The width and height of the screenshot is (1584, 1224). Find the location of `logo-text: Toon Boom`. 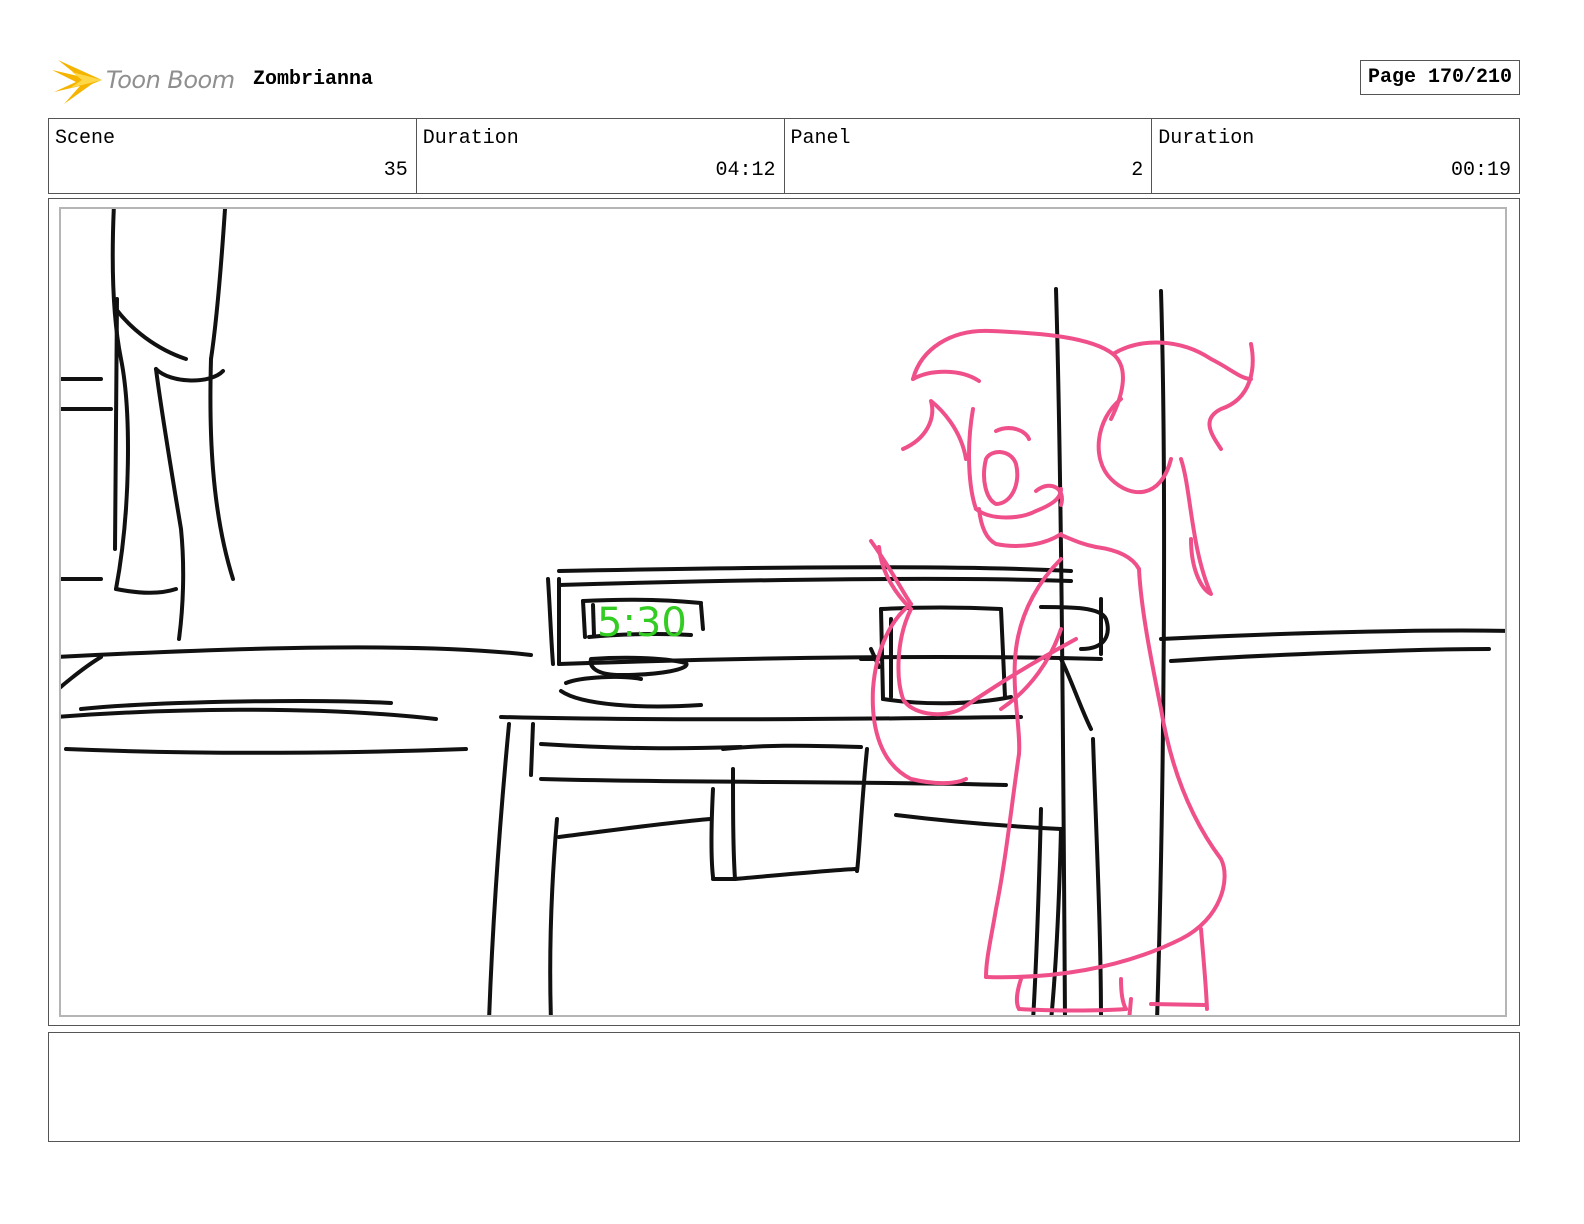

logo-text: Toon Boom is located at coordinates (170, 80).